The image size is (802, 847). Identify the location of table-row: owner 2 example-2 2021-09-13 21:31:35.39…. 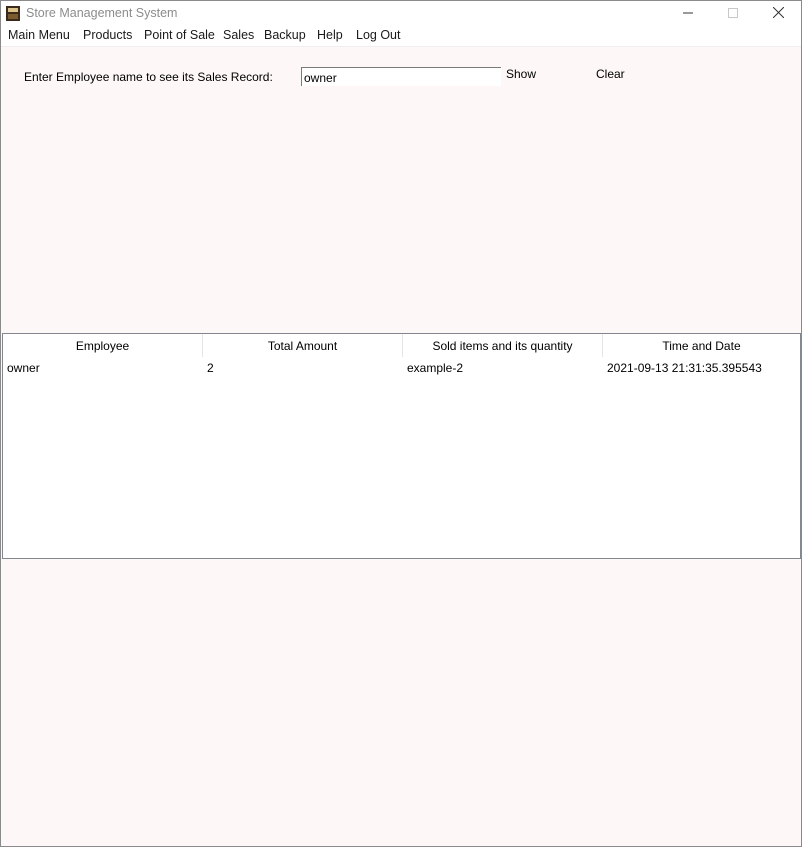
(401, 368).